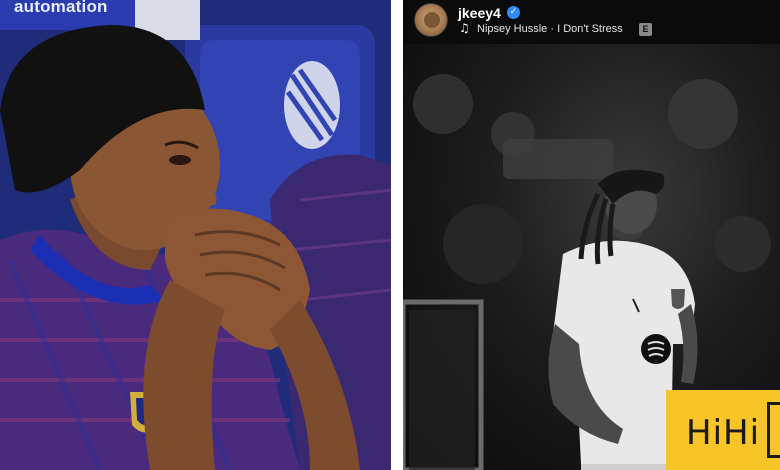 The width and height of the screenshot is (780, 470). What do you see at coordinates (550, 29) in the screenshot?
I see `song-title: Nipsey Hussle · I Don't Stress` at bounding box center [550, 29].